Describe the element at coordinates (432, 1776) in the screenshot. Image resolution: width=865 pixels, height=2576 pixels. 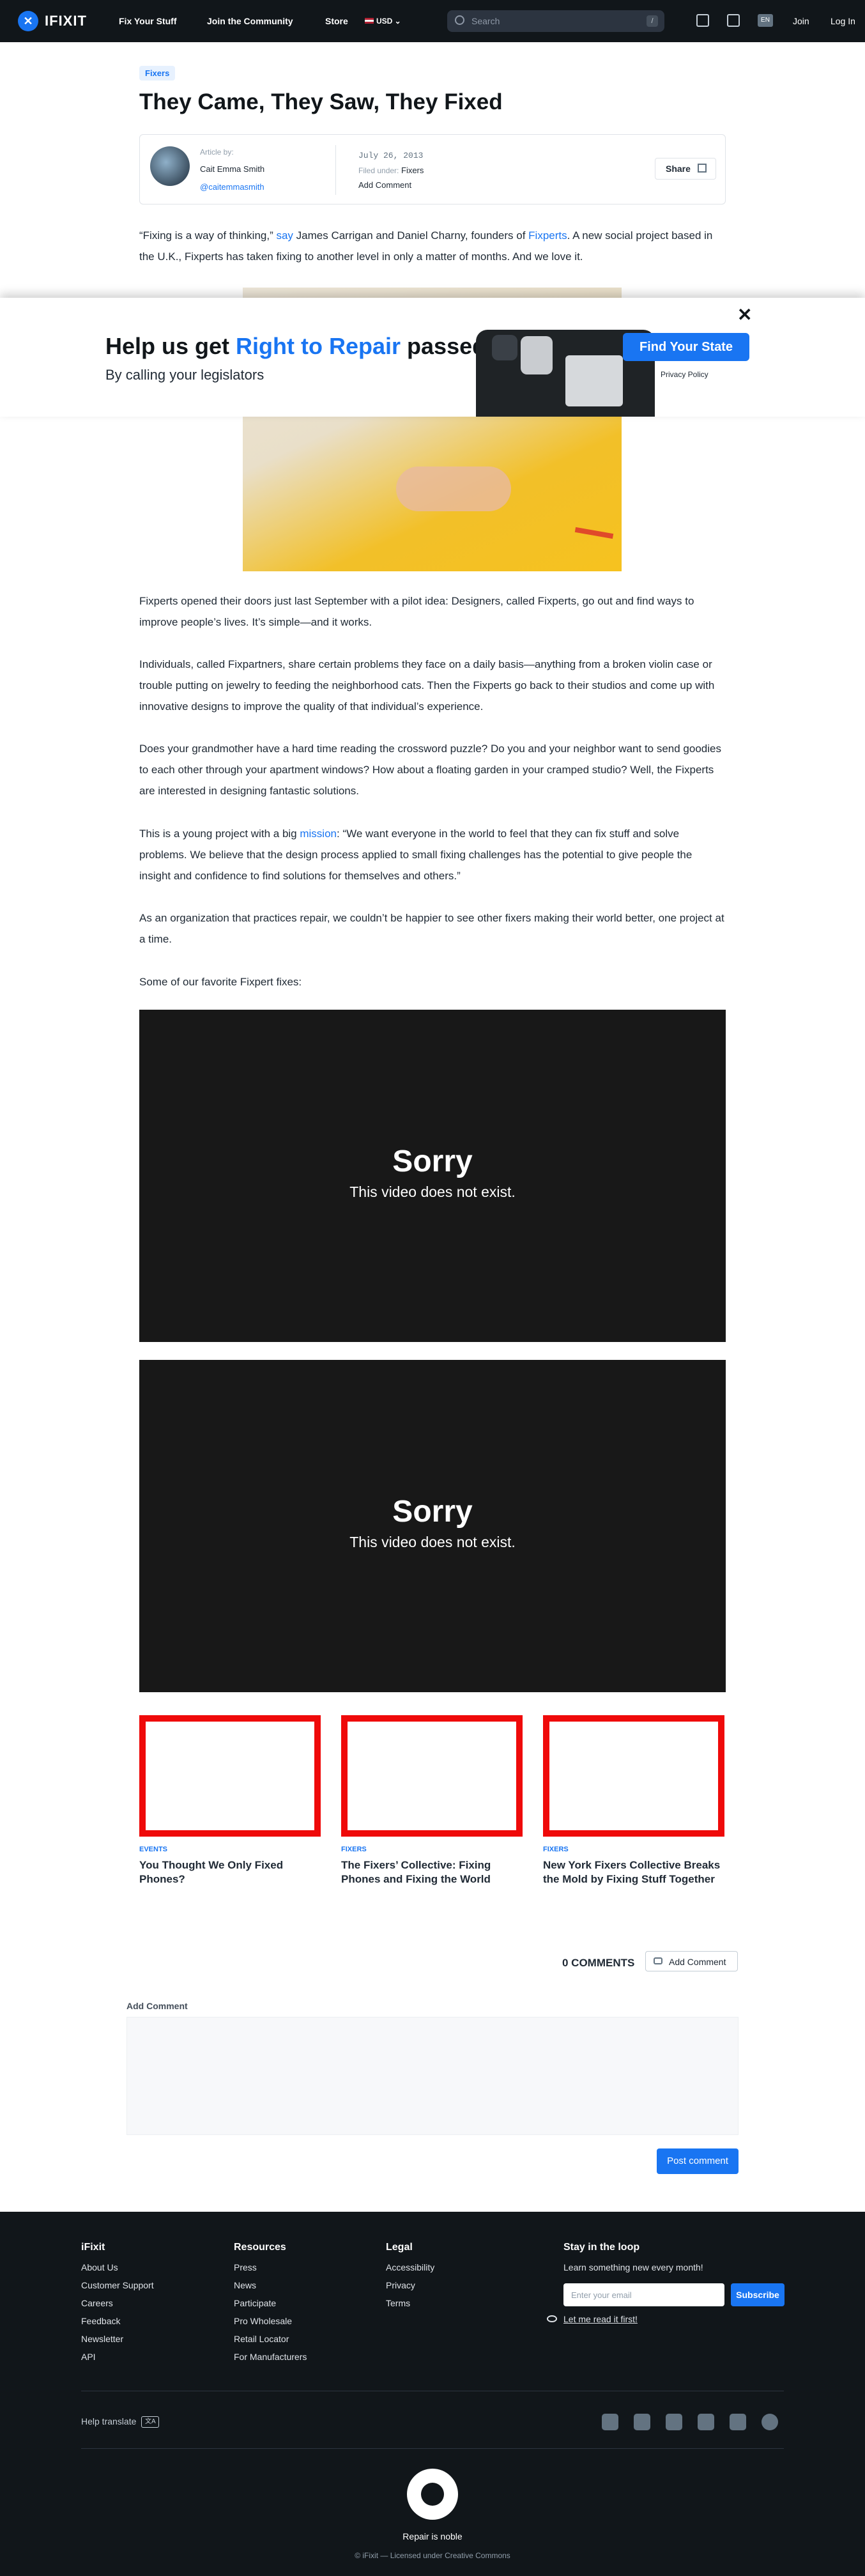
I see `related-thumbnail` at that location.